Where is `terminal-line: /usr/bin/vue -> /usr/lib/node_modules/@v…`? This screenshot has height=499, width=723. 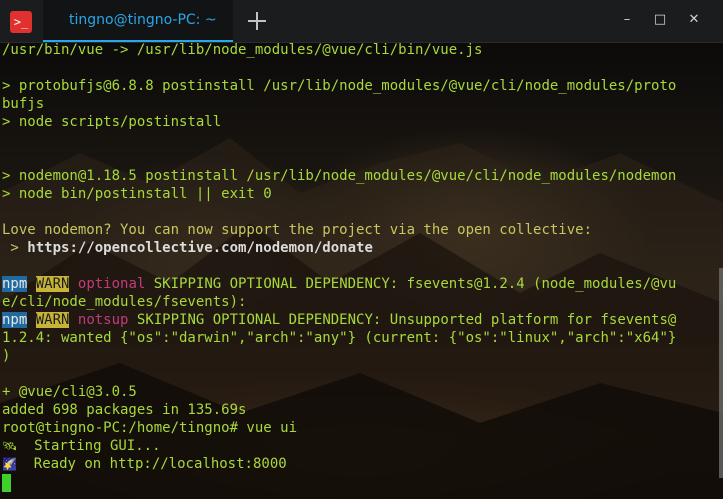 terminal-line: /usr/bin/vue -> /usr/lib/node_modules/@v… is located at coordinates (242, 50).